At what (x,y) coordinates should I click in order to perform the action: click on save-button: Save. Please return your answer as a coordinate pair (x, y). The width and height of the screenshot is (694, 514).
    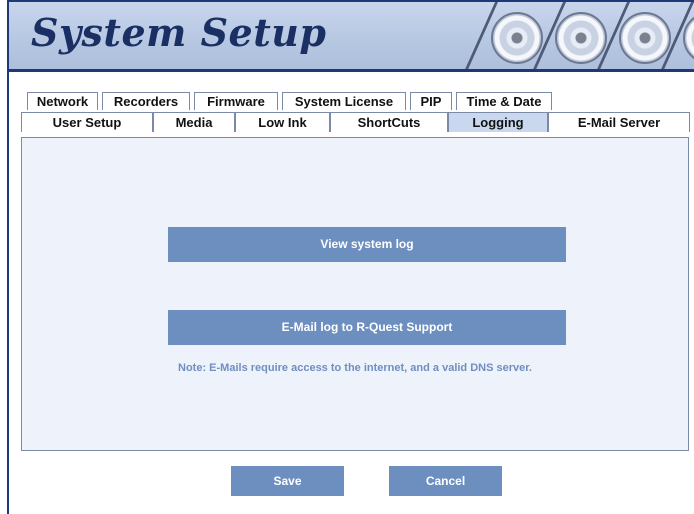
    Looking at the image, I should click on (287, 481).